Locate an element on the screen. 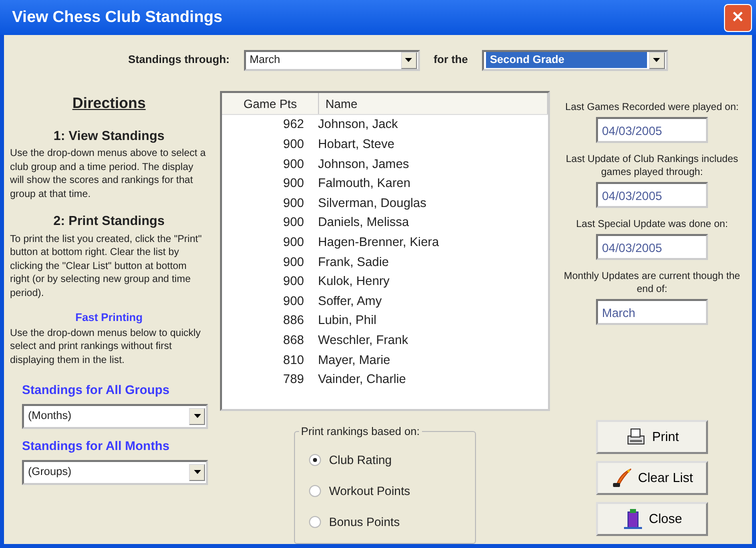 The image size is (756, 548). table-cell-text: Lubin, Phil is located at coordinates (346, 321).